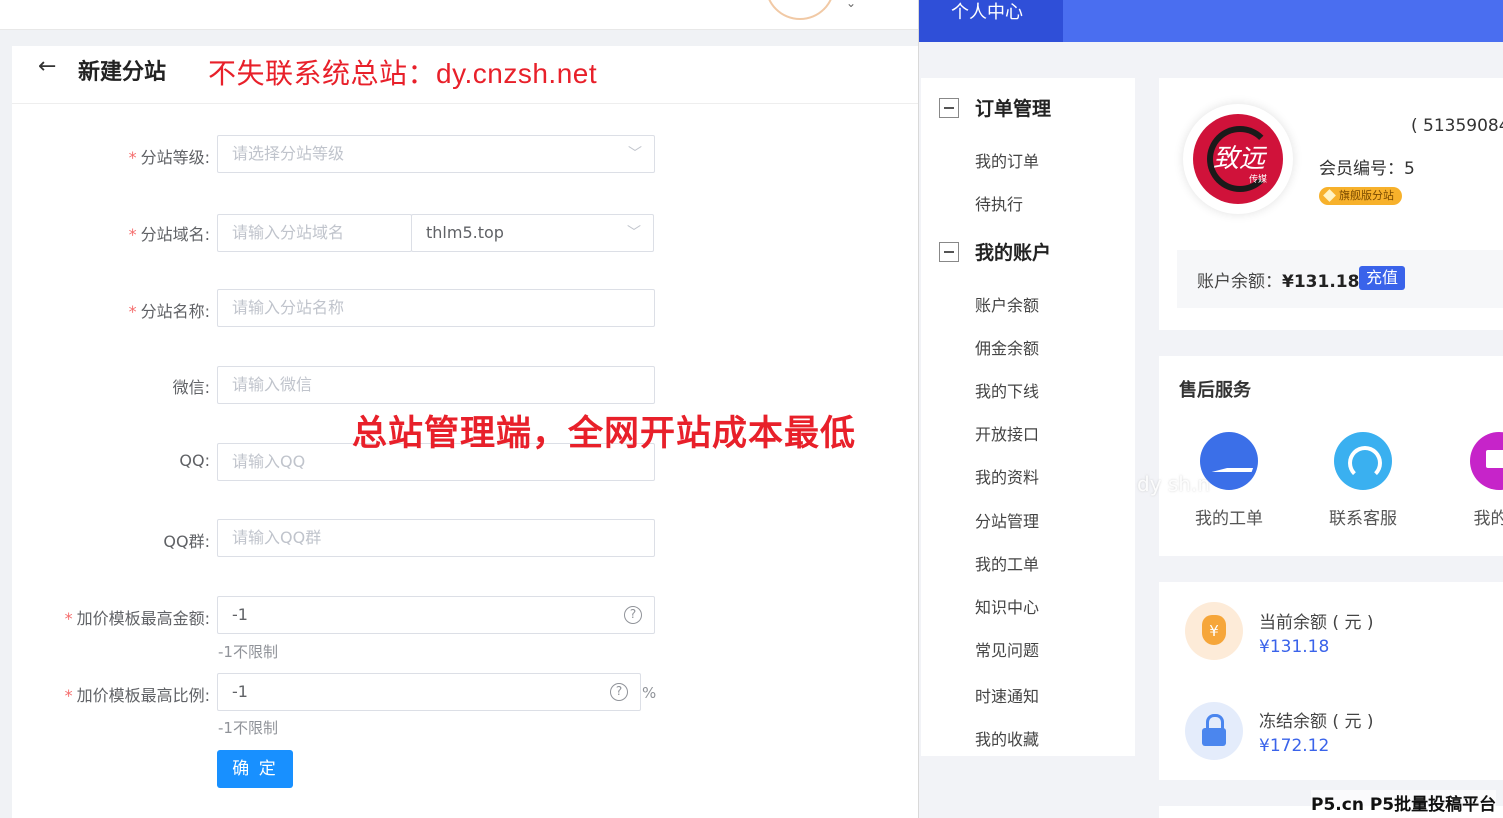 The width and height of the screenshot is (1503, 818). I want to click on menu-item-faq: 常见问题, so click(1007, 649).